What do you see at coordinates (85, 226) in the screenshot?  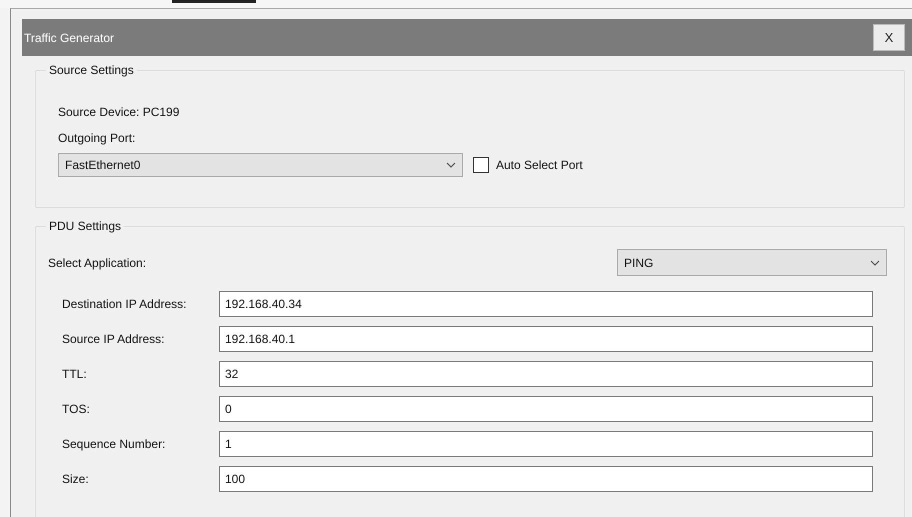 I see `group-title: PDU Settings` at bounding box center [85, 226].